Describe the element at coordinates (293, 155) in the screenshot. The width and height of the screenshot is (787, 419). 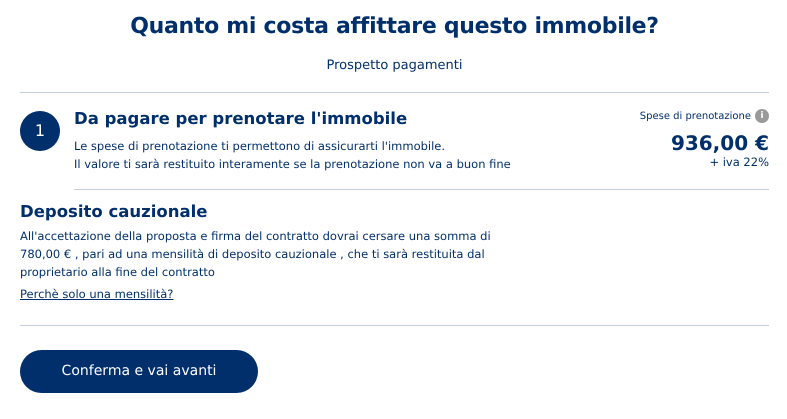
I see `step-description: Le spese di prenotazione ti permettono di assicurarti l'immobile. Il valore ti sarà restituito interamente se la prenotazione non va a buon fine` at that location.